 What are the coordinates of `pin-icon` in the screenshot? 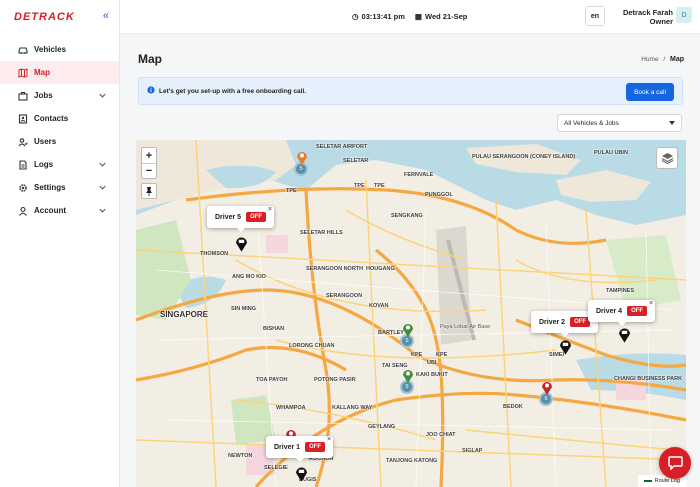 It's located at (149, 191).